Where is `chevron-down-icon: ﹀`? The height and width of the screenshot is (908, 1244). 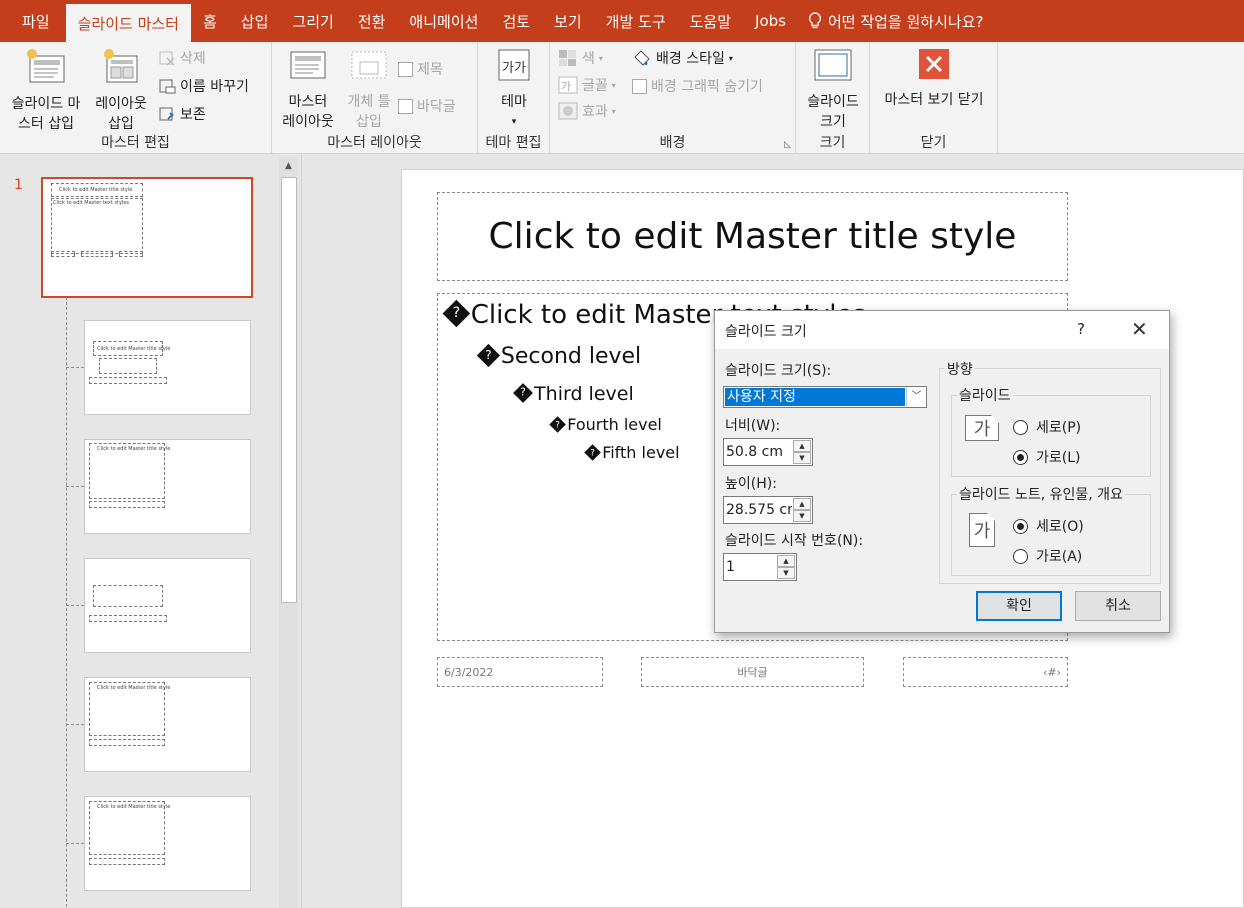
chevron-down-icon: ﹀ is located at coordinates (916, 397).